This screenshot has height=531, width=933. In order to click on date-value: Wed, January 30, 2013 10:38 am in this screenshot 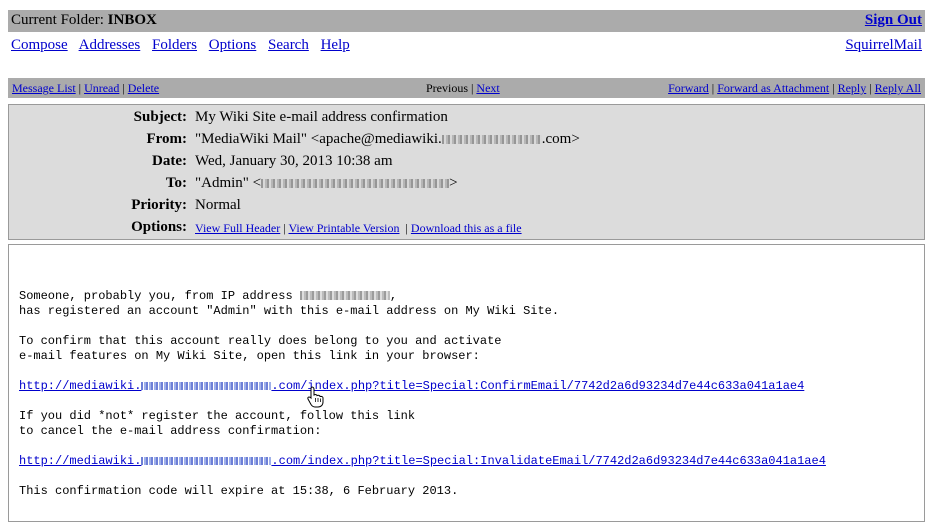, I will do `click(294, 161)`.